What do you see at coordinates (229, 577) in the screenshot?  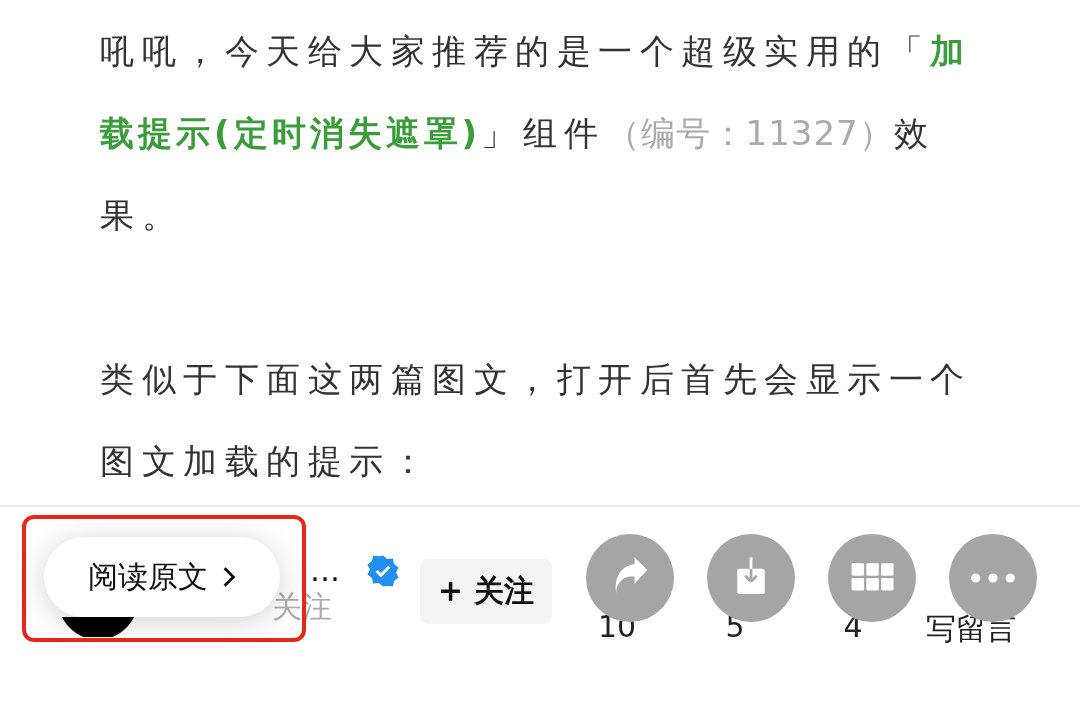 I see `chevron-icon` at bounding box center [229, 577].